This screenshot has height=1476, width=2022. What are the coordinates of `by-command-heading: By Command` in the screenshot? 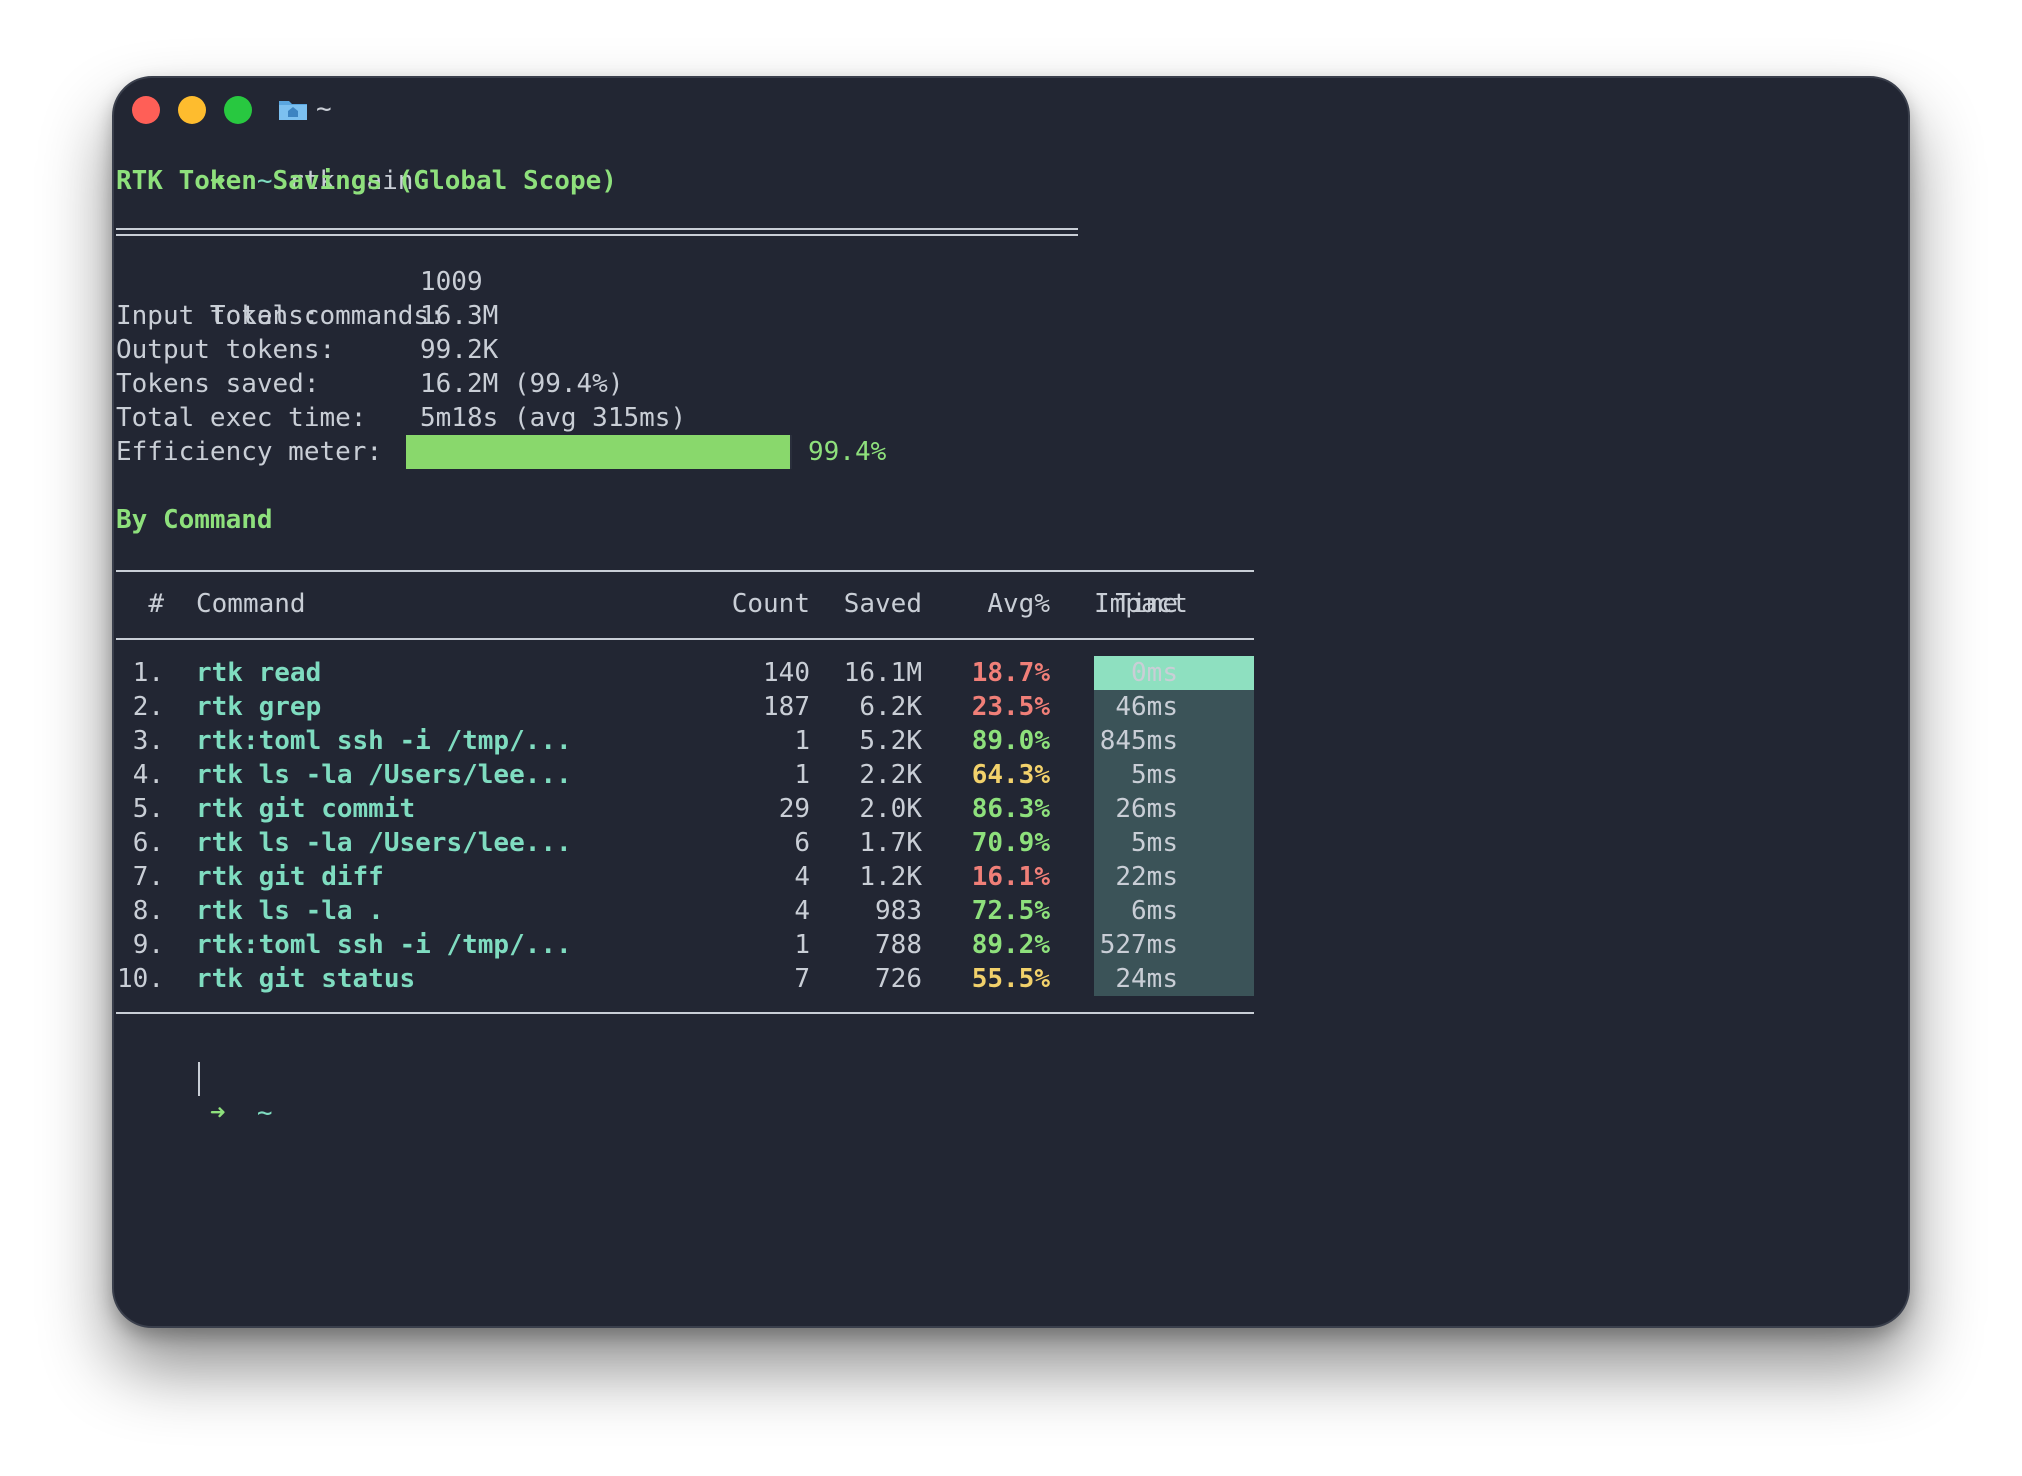 It's located at (194, 520).